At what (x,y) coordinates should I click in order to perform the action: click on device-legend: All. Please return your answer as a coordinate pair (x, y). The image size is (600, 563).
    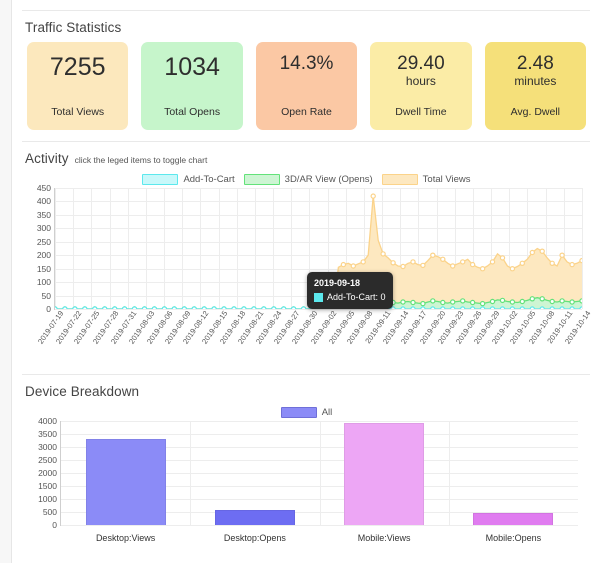
    Looking at the image, I should click on (306, 412).